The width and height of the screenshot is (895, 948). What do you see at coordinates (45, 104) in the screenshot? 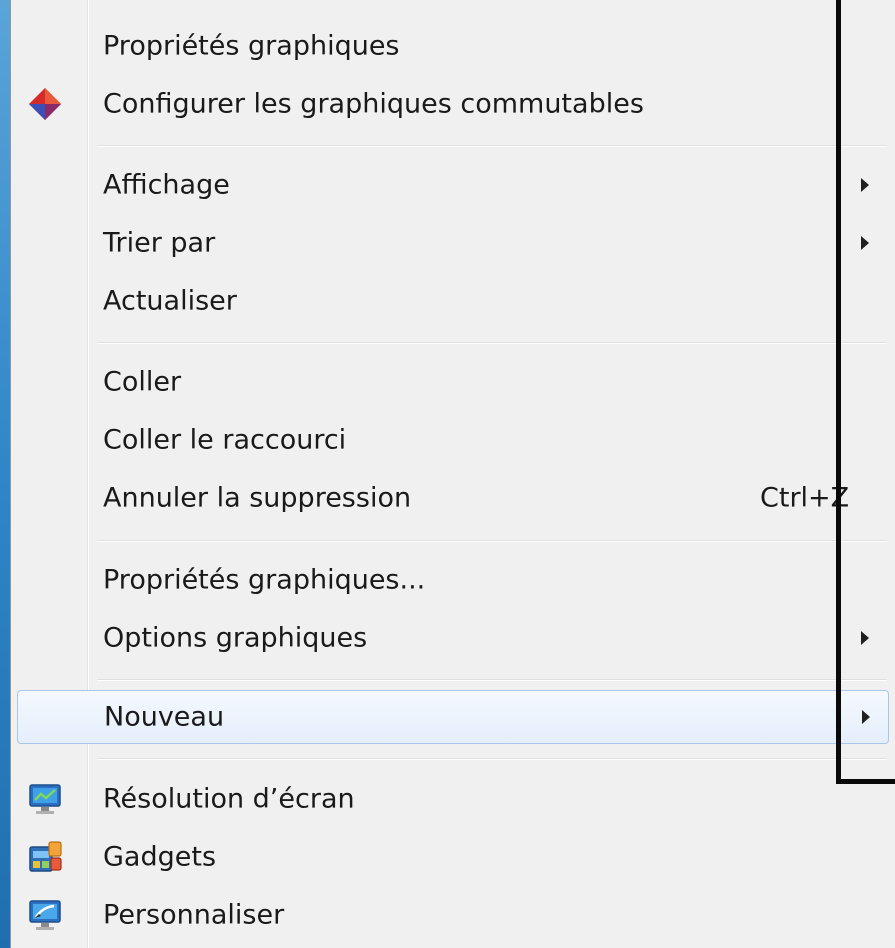
I see `amd-diamond-icon` at bounding box center [45, 104].